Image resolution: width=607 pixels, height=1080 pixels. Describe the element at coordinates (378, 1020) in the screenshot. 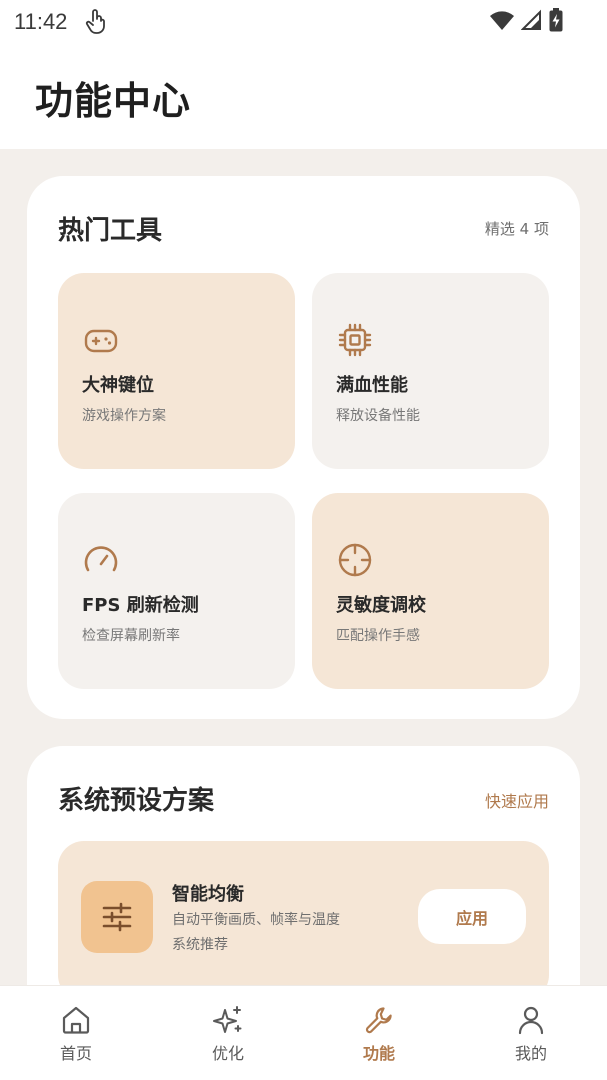

I see `wrench-icon` at that location.